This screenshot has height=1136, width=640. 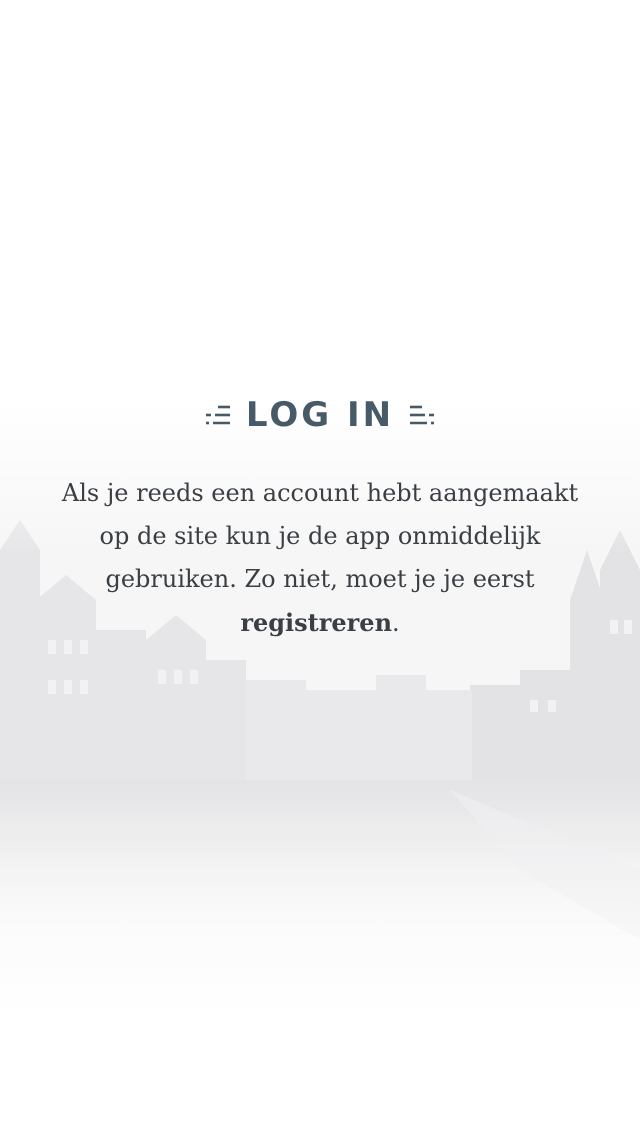 I want to click on login-title-row: LOG IN, so click(x=320, y=415).